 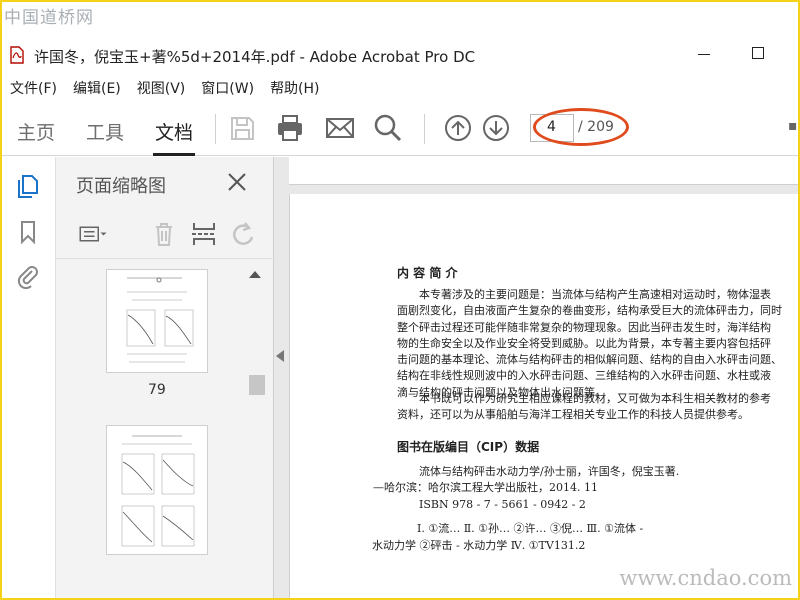 I want to click on highlight-ellipse, so click(x=581, y=127).